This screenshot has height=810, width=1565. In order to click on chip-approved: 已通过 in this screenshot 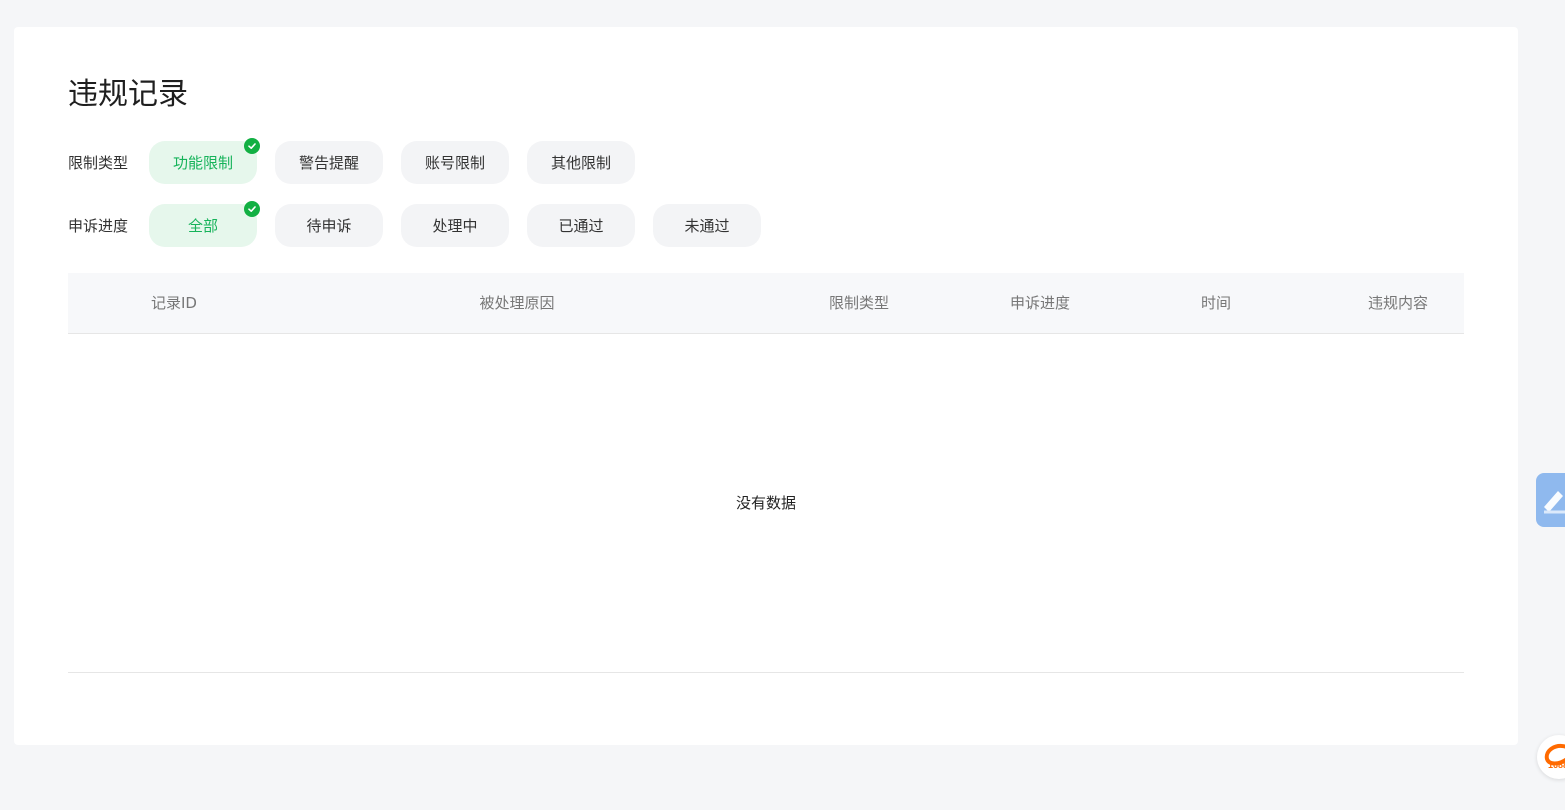, I will do `click(581, 225)`.